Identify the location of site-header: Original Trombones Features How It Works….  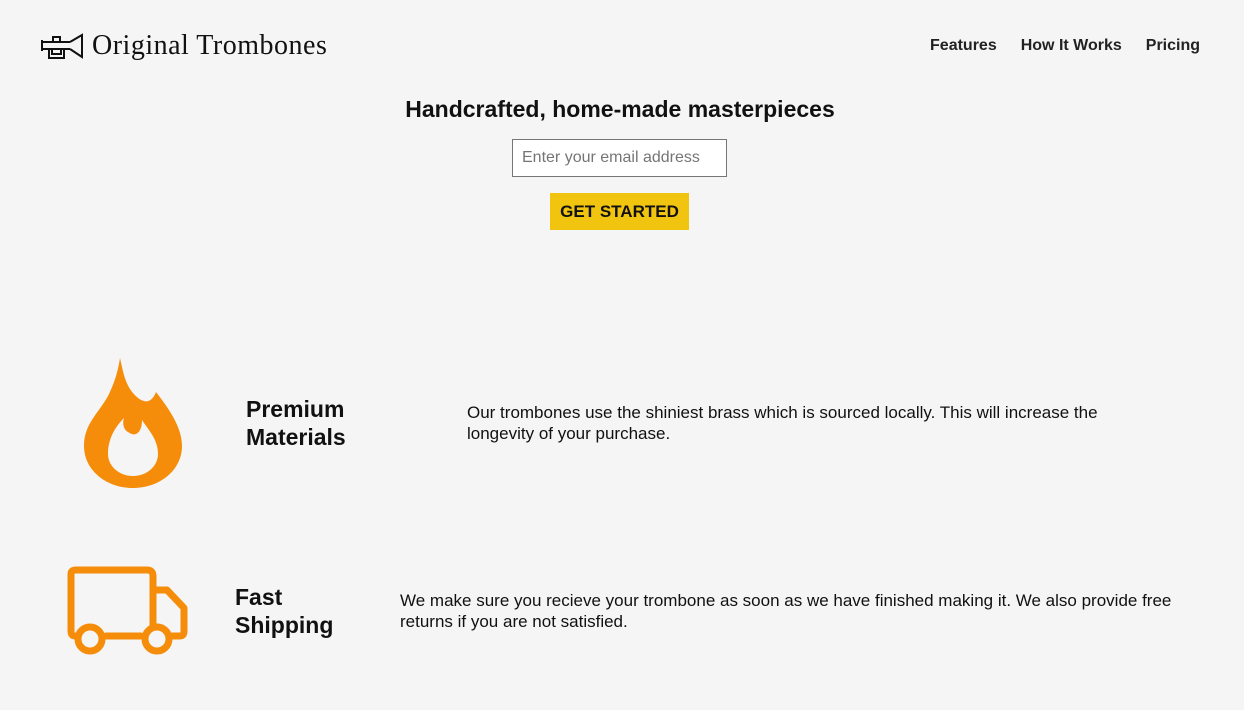
(622, 45).